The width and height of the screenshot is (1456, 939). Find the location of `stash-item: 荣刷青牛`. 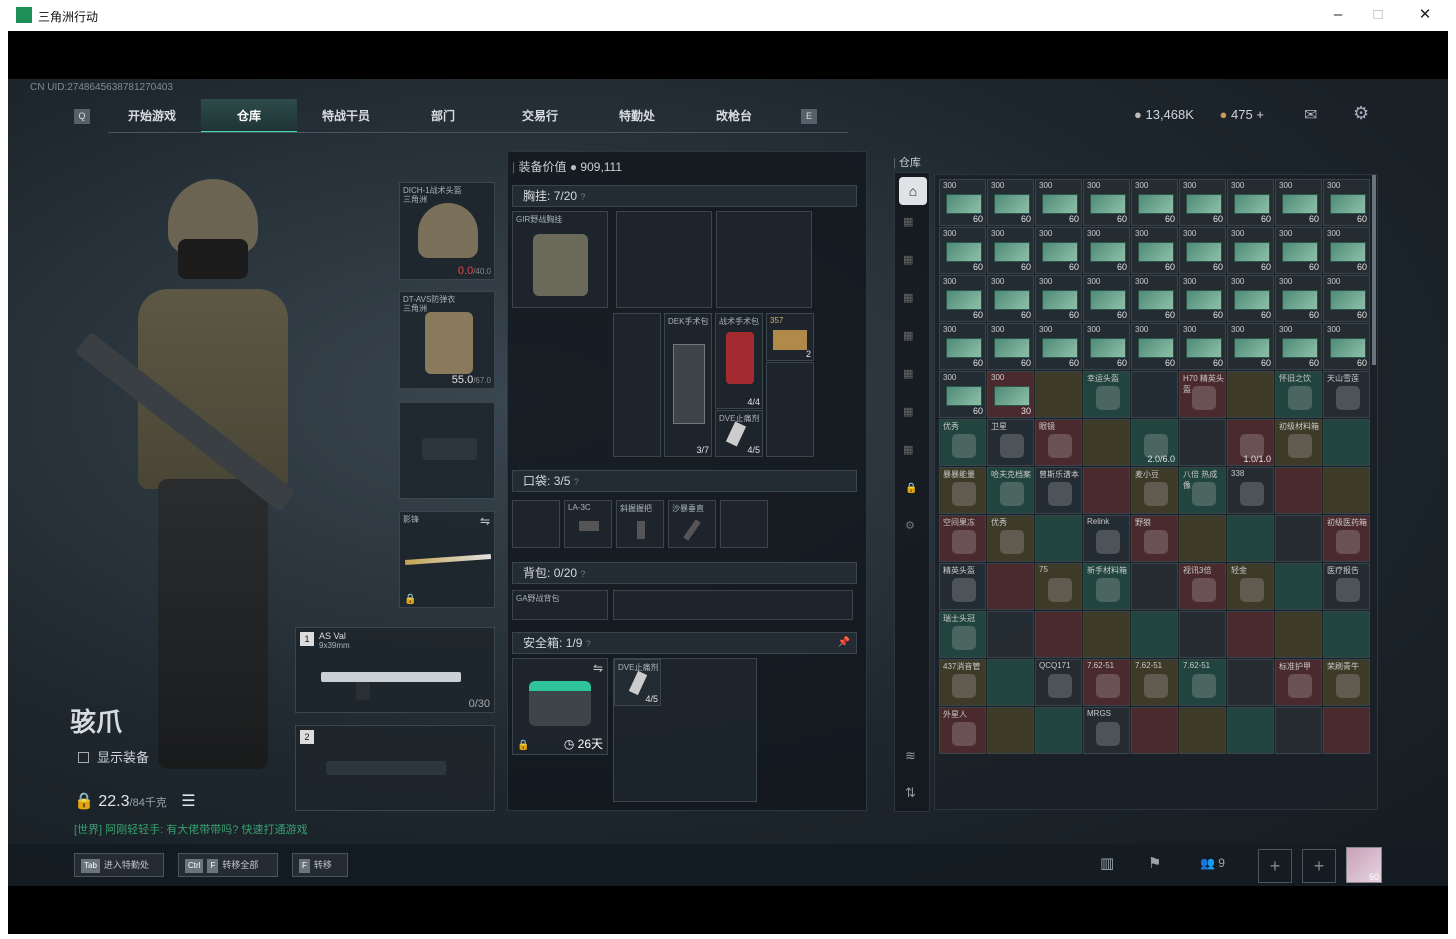

stash-item: 荣刷青牛 is located at coordinates (1346, 682).